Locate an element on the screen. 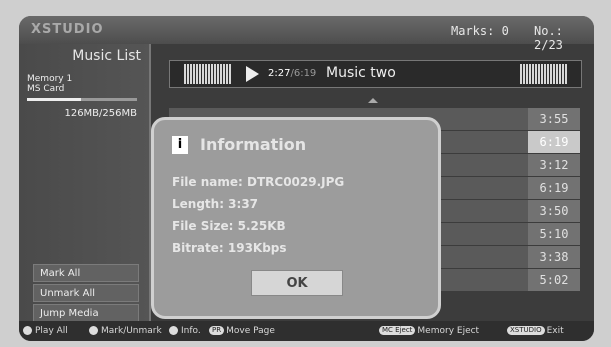 The width and height of the screenshot is (611, 347). file-name-text: File name: DTRC0029.JPG is located at coordinates (258, 182).